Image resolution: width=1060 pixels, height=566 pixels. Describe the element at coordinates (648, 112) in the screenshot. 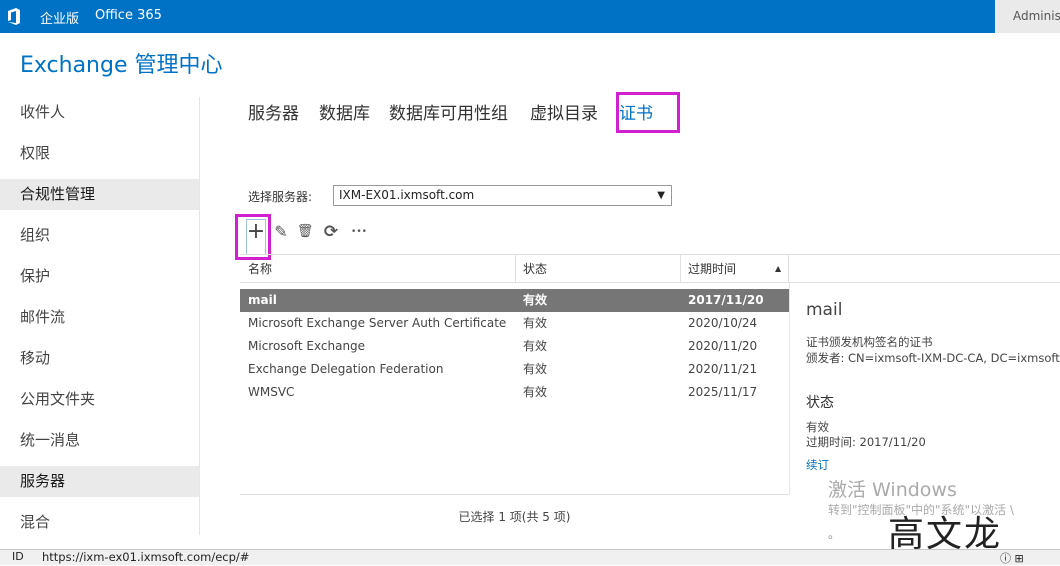

I see `tab-certificates-highlight` at that location.